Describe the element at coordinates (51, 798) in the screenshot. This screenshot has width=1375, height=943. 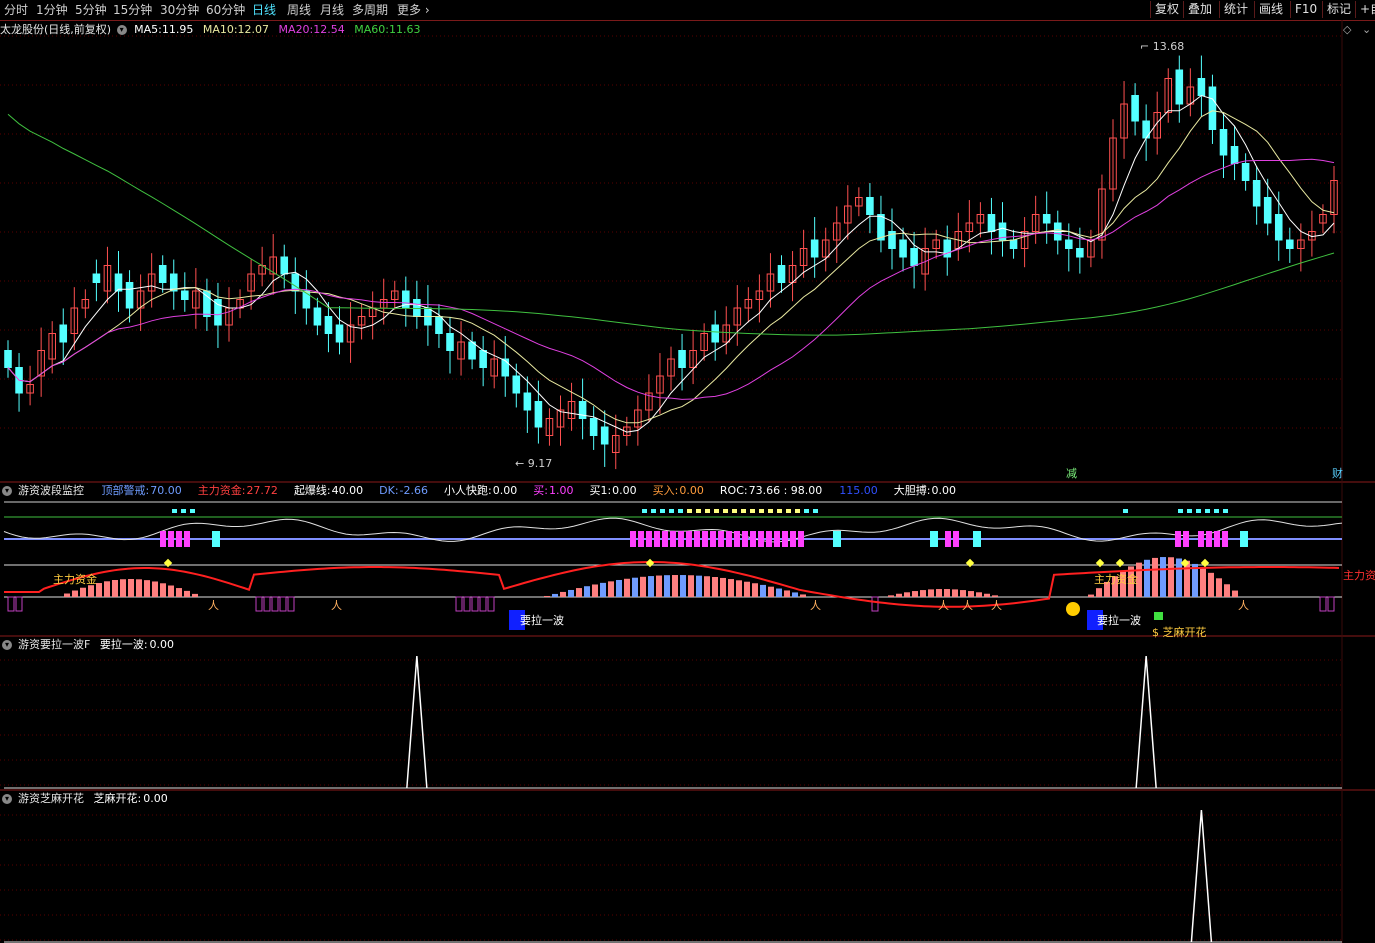
I see `pane3-title: 游资芝麻开花` at that location.